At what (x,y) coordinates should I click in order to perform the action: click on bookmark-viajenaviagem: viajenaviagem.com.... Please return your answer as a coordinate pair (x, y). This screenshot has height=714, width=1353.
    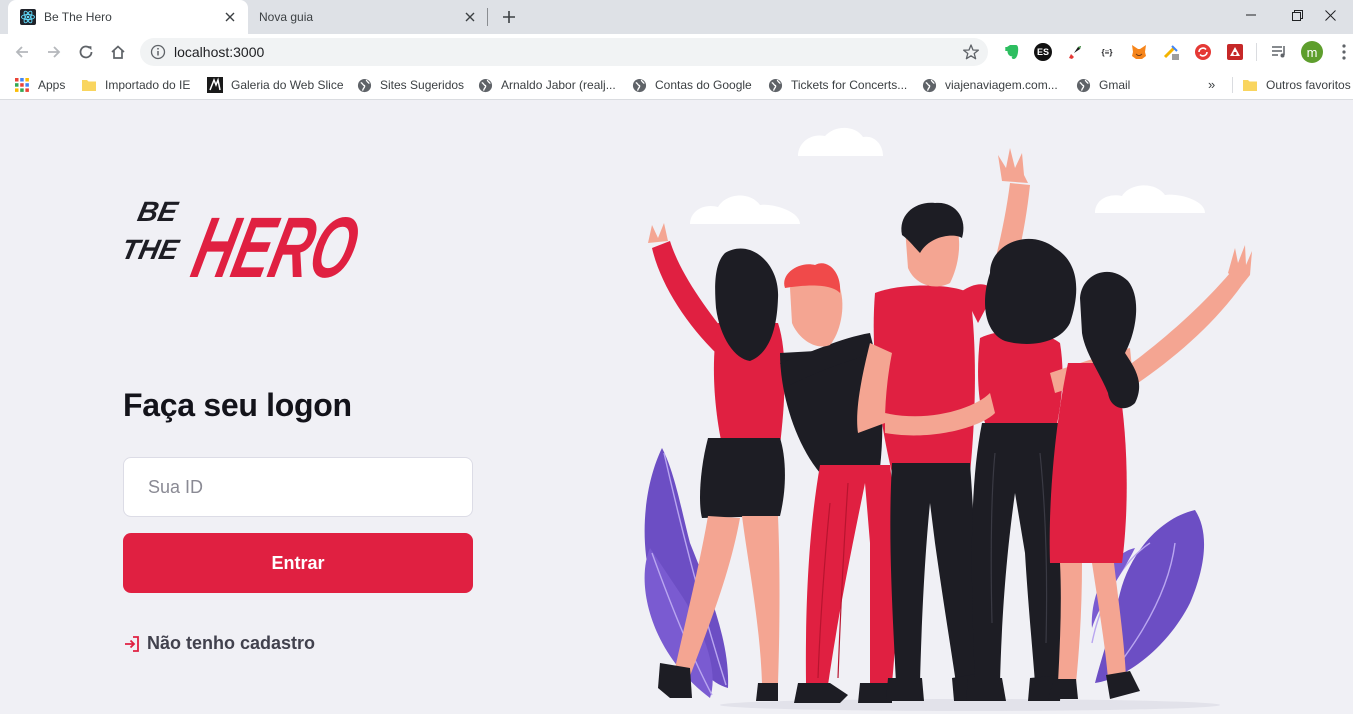
    Looking at the image, I should click on (989, 85).